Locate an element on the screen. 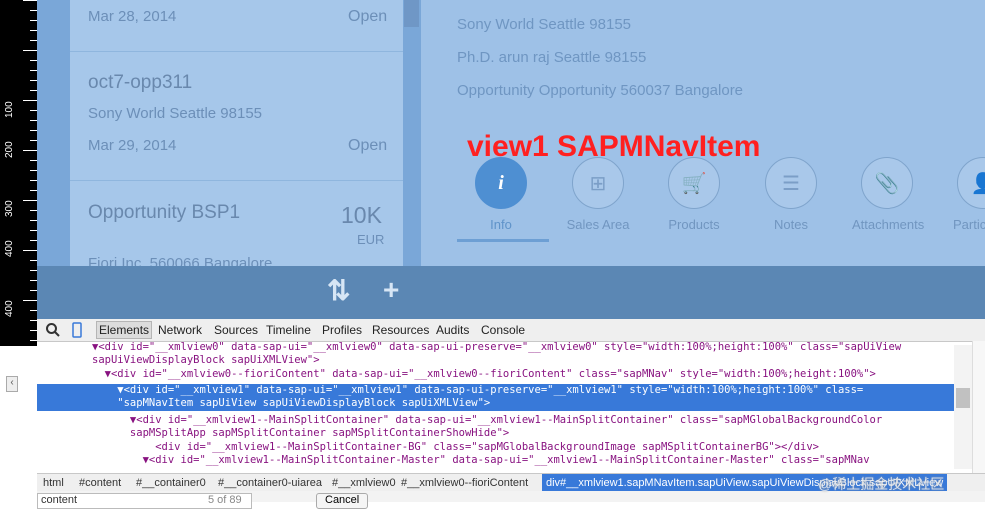 The width and height of the screenshot is (985, 509). tab-profiles: Profiles is located at coordinates (342, 330).